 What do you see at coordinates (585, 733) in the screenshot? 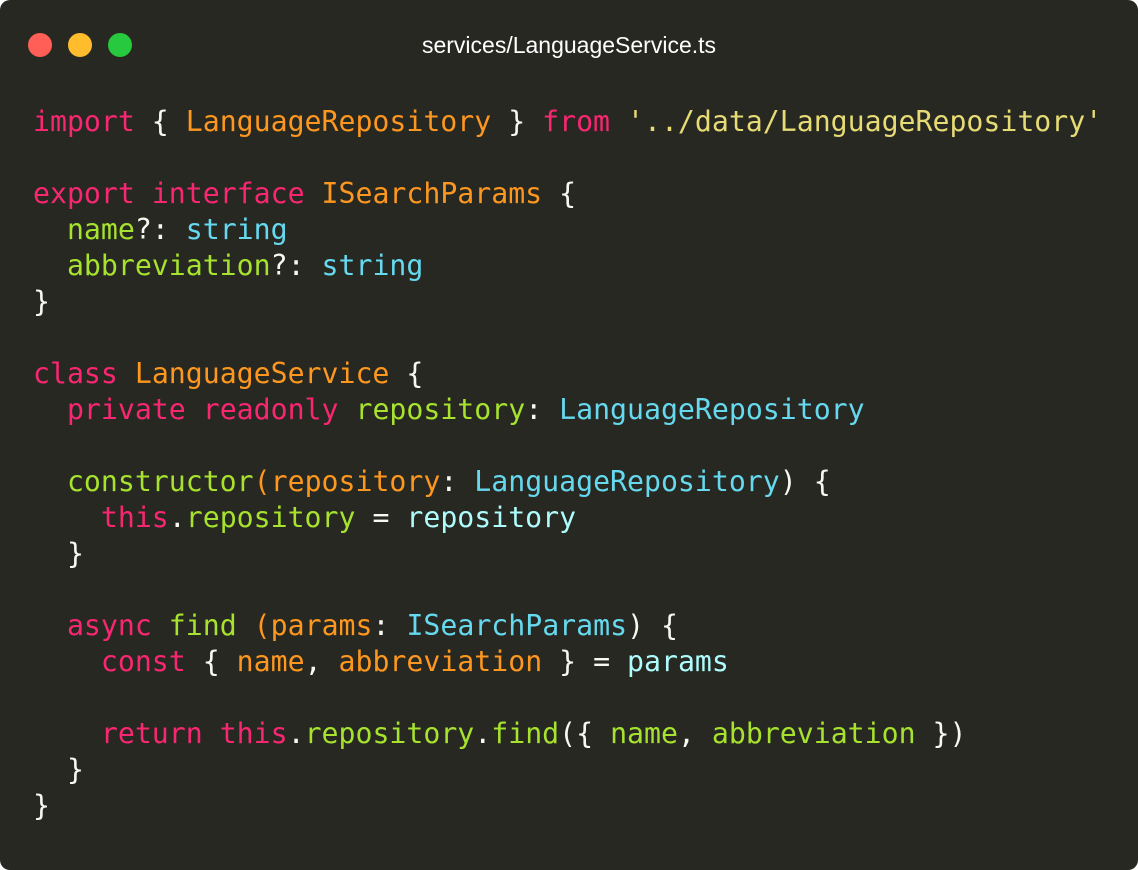
I see `code-token: ({` at bounding box center [585, 733].